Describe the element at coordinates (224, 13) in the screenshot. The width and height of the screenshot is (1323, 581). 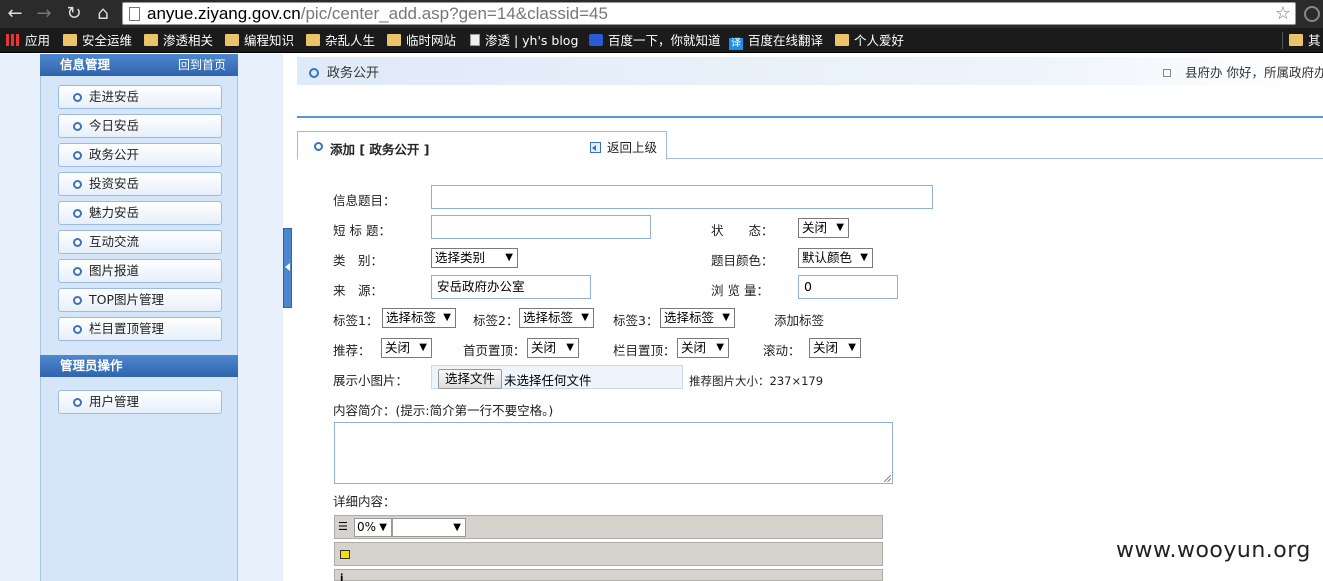
I see `url-host: anyue.ziyang.gov.cn` at that location.